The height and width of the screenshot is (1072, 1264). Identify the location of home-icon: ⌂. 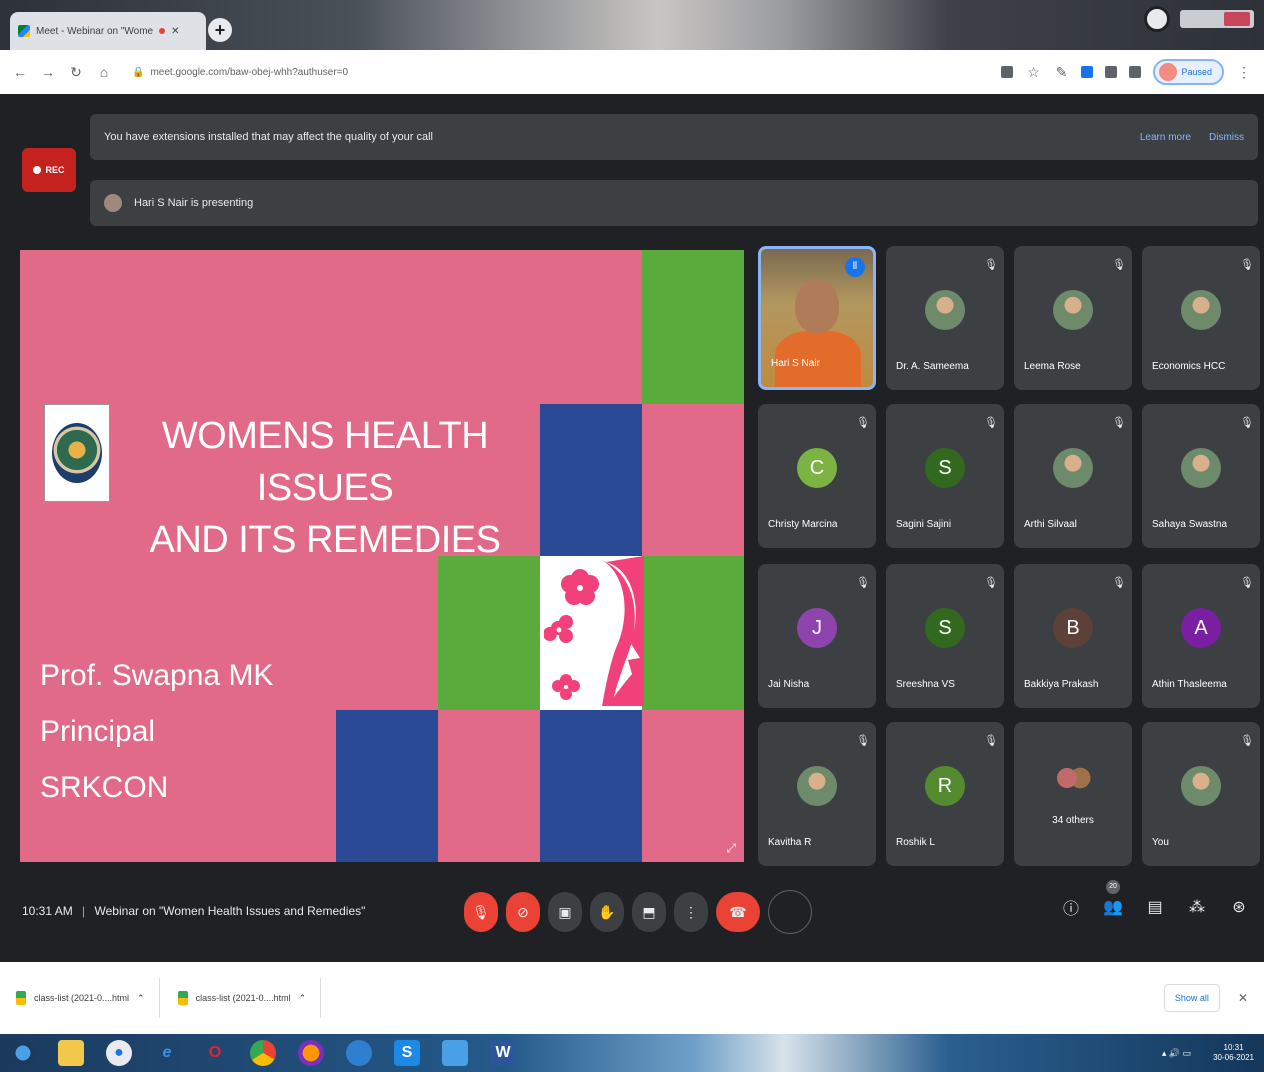
(104, 72).